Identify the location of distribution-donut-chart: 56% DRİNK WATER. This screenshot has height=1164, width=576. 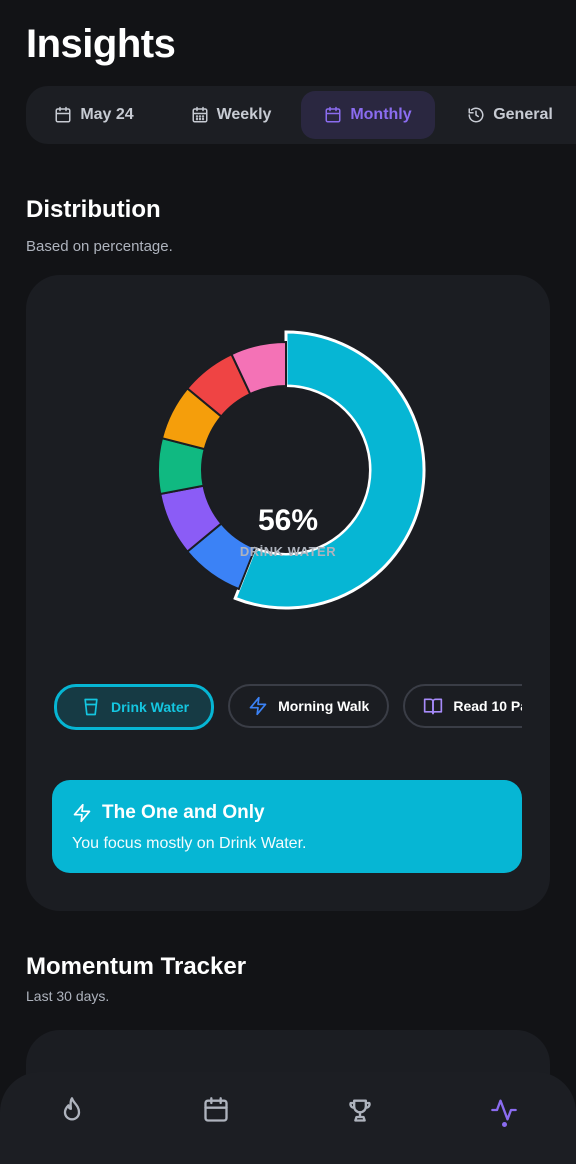
(296, 470).